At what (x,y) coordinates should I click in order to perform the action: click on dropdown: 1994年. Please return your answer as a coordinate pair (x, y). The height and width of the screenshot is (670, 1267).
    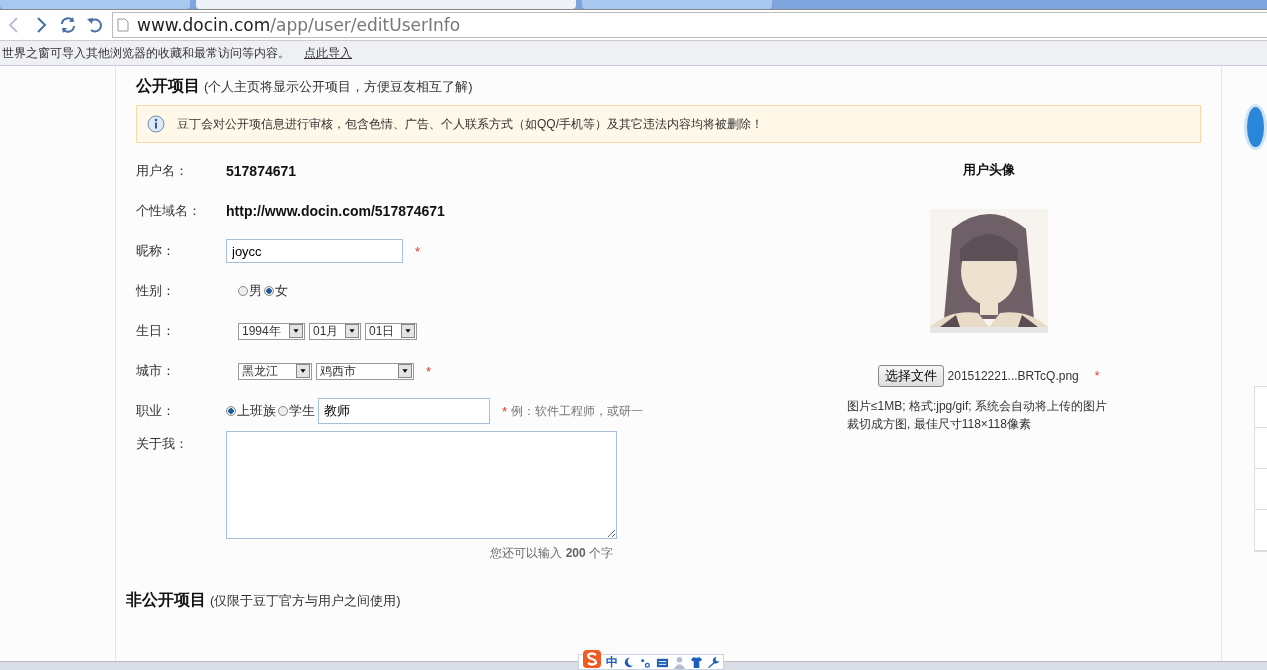
    Looking at the image, I should click on (271, 331).